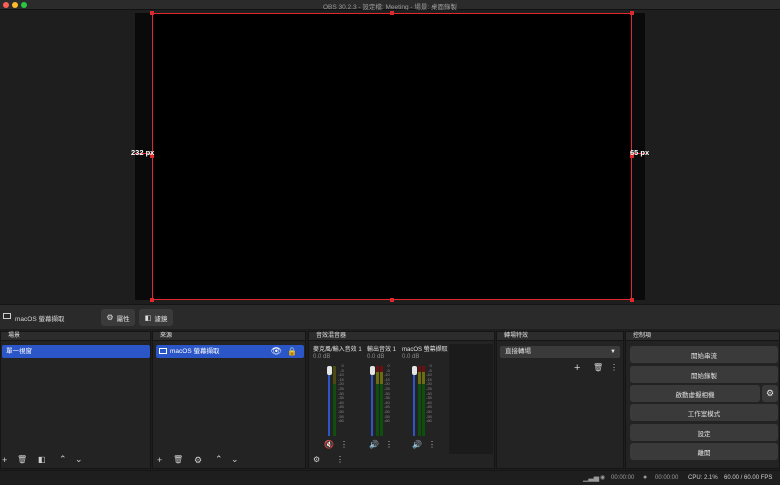  Describe the element at coordinates (560, 336) in the screenshot. I see `transitions-title: 轉場特效` at that location.